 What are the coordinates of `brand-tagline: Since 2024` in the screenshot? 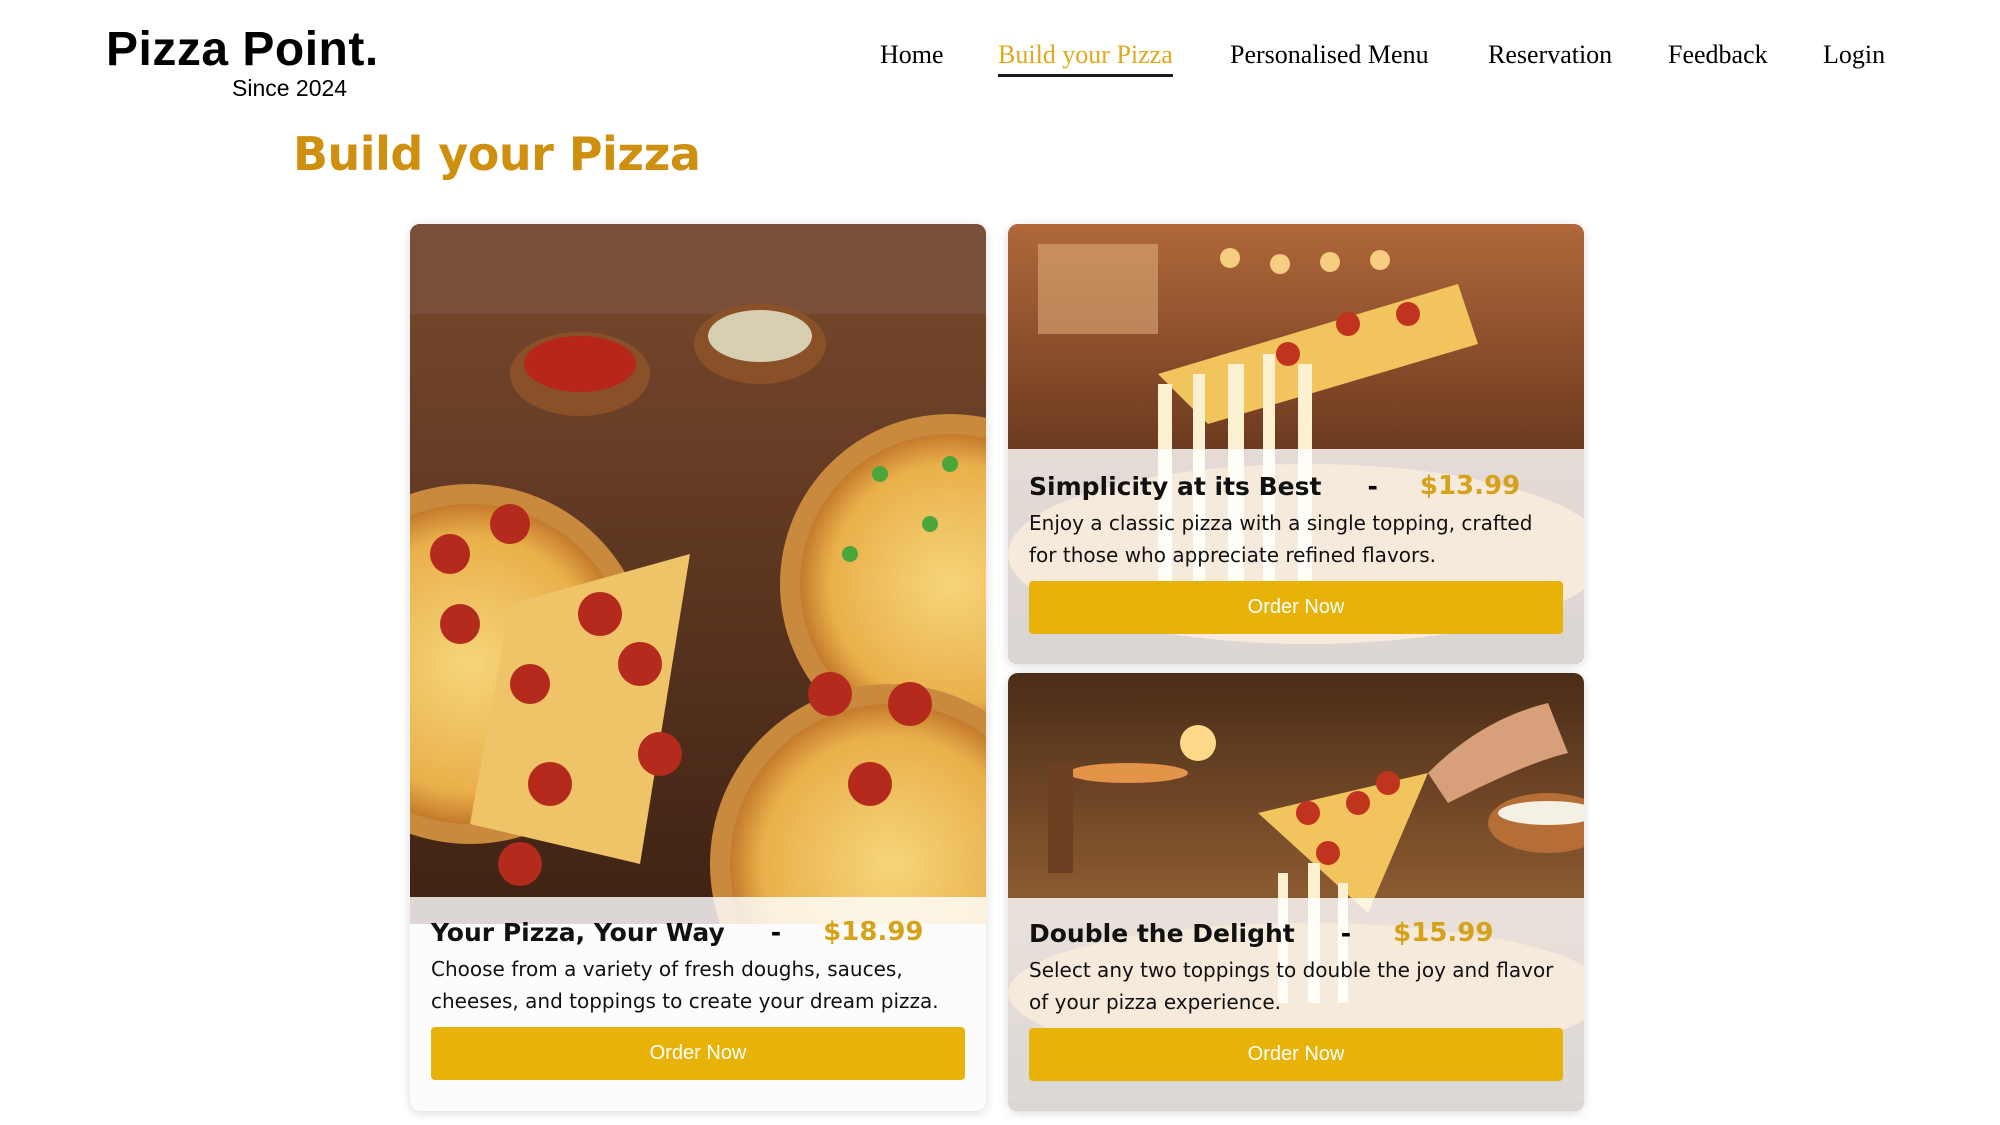 It's located at (290, 88).